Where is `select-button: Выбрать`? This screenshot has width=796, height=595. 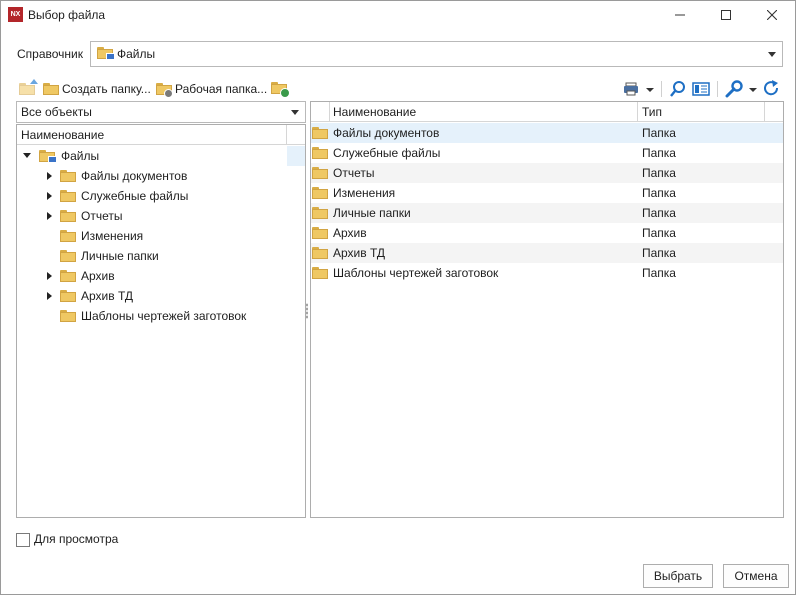
select-button: Выбрать is located at coordinates (678, 576).